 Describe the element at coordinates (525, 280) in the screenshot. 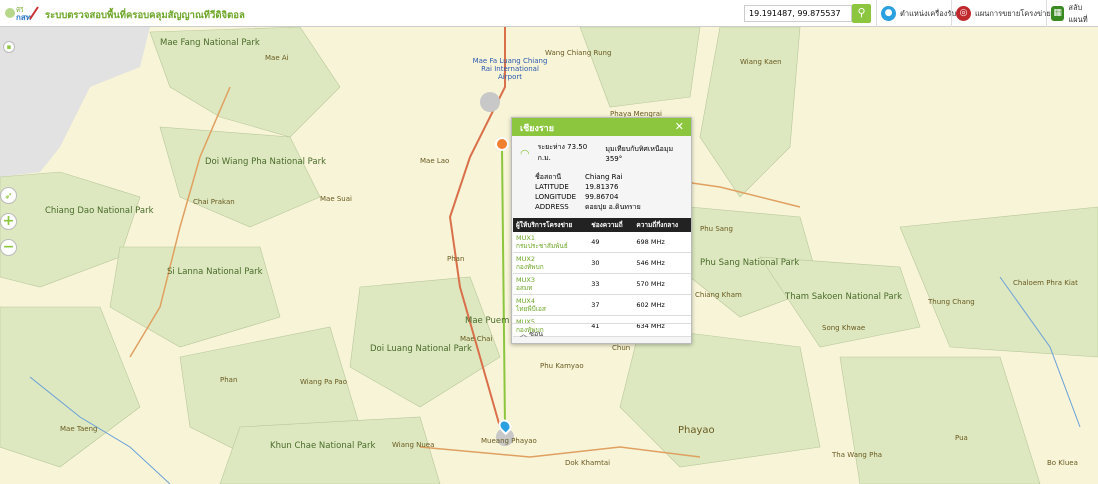

I see `mux-name: MUX3` at that location.